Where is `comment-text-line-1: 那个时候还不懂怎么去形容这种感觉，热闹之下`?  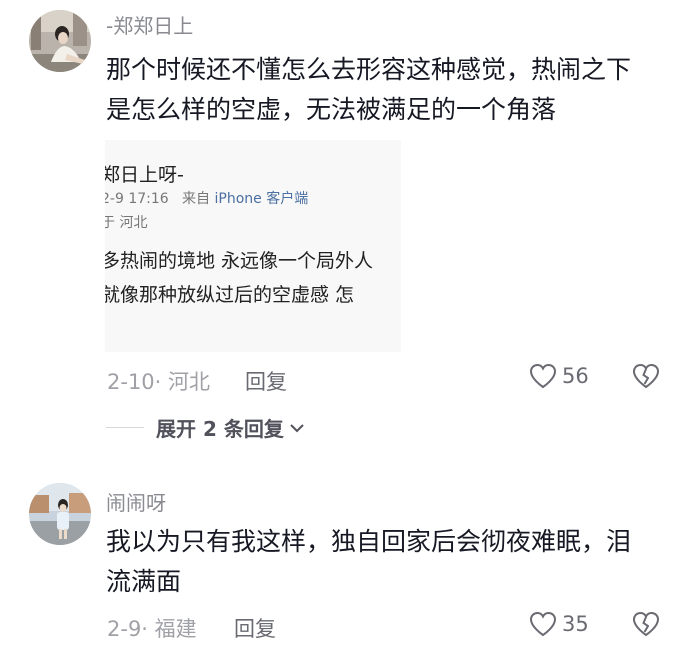 comment-text-line-1: 那个时候还不懂怎么去形容这种感觉，热闹之下 is located at coordinates (369, 69).